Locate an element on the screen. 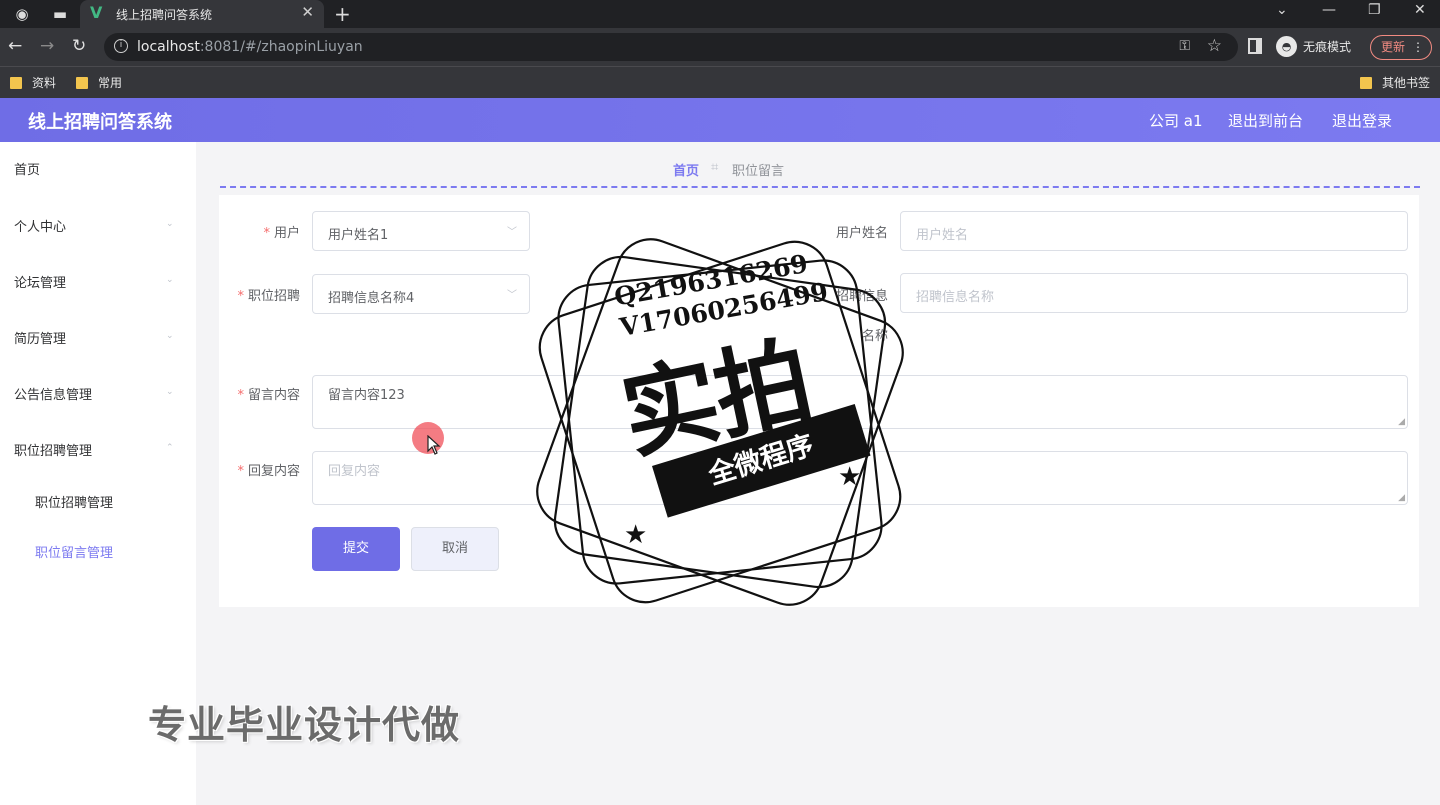  user-select: 用户姓名1 ﹀ is located at coordinates (421, 231).